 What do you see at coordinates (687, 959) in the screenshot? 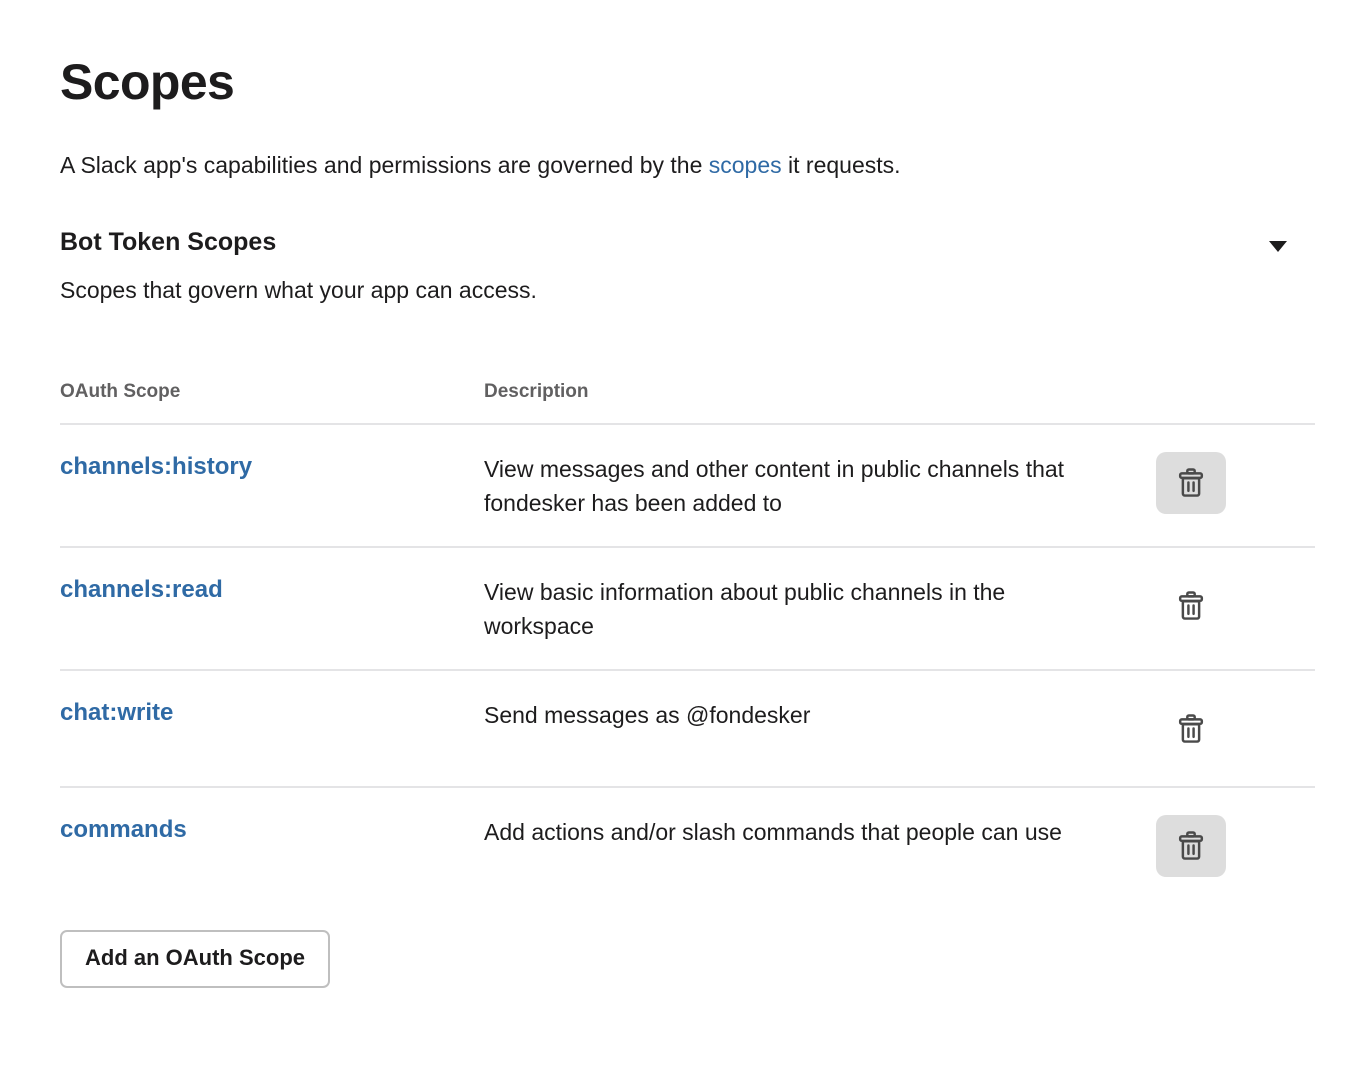
I see `table-footer: Add an OAuth Scope` at bounding box center [687, 959].